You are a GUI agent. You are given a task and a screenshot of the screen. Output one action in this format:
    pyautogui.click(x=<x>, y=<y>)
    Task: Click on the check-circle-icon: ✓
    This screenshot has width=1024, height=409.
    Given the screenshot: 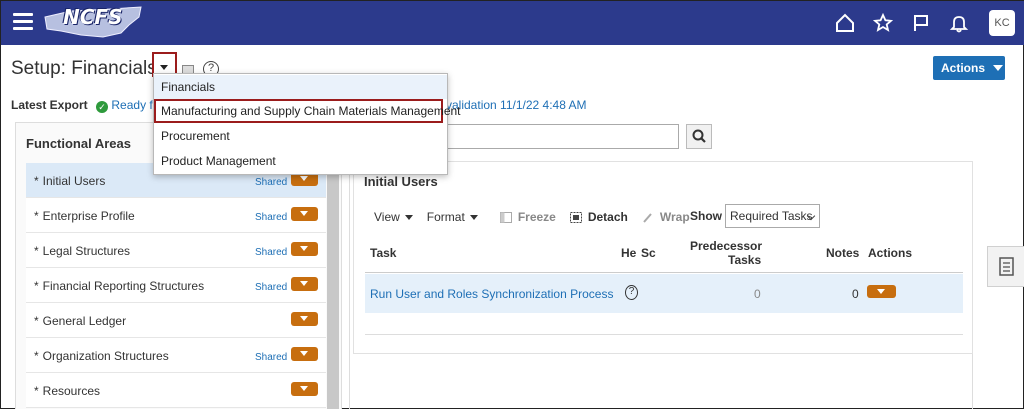 What is the action you would take?
    pyautogui.click(x=102, y=107)
    